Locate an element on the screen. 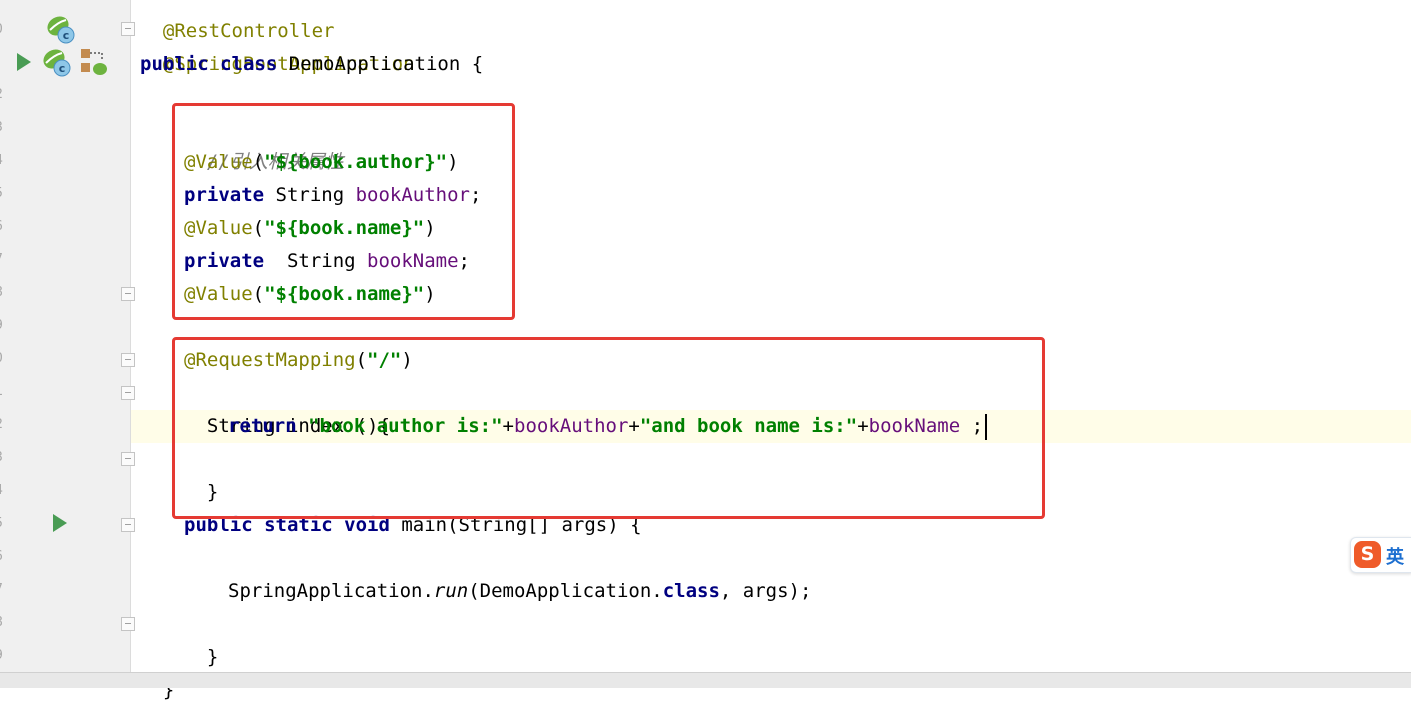  class-c-icon: c is located at coordinates (58, 63).